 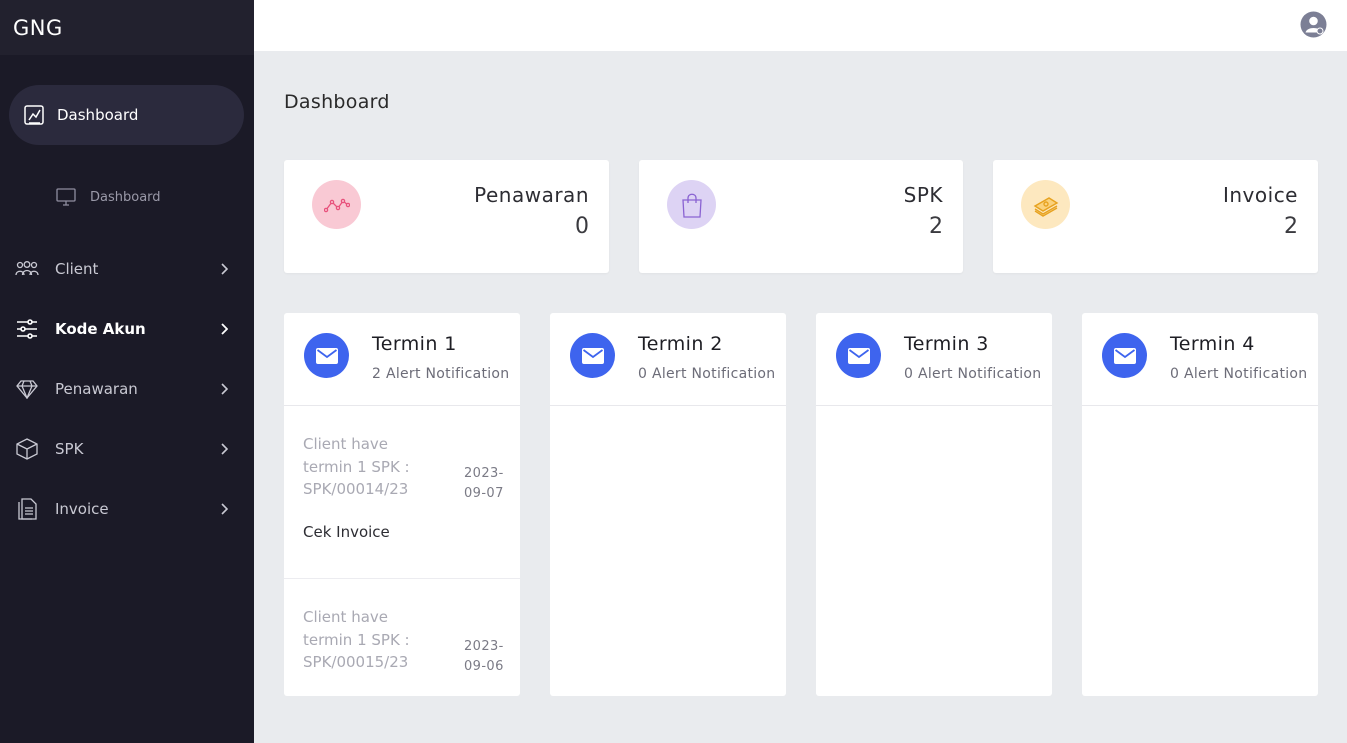 I want to click on sidebar-item-label: Client, so click(x=77, y=269).